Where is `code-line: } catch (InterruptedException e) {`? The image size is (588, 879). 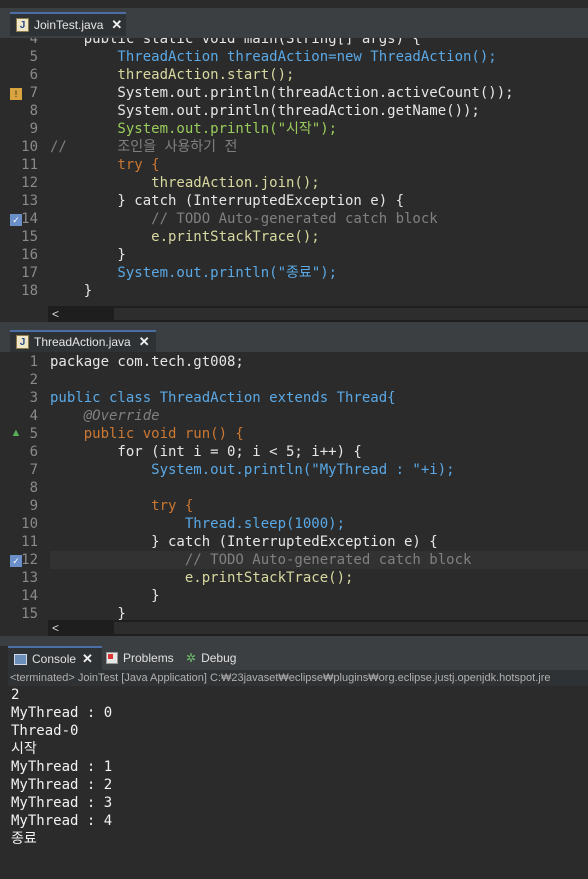 code-line: } catch (InterruptedException e) { is located at coordinates (244, 542).